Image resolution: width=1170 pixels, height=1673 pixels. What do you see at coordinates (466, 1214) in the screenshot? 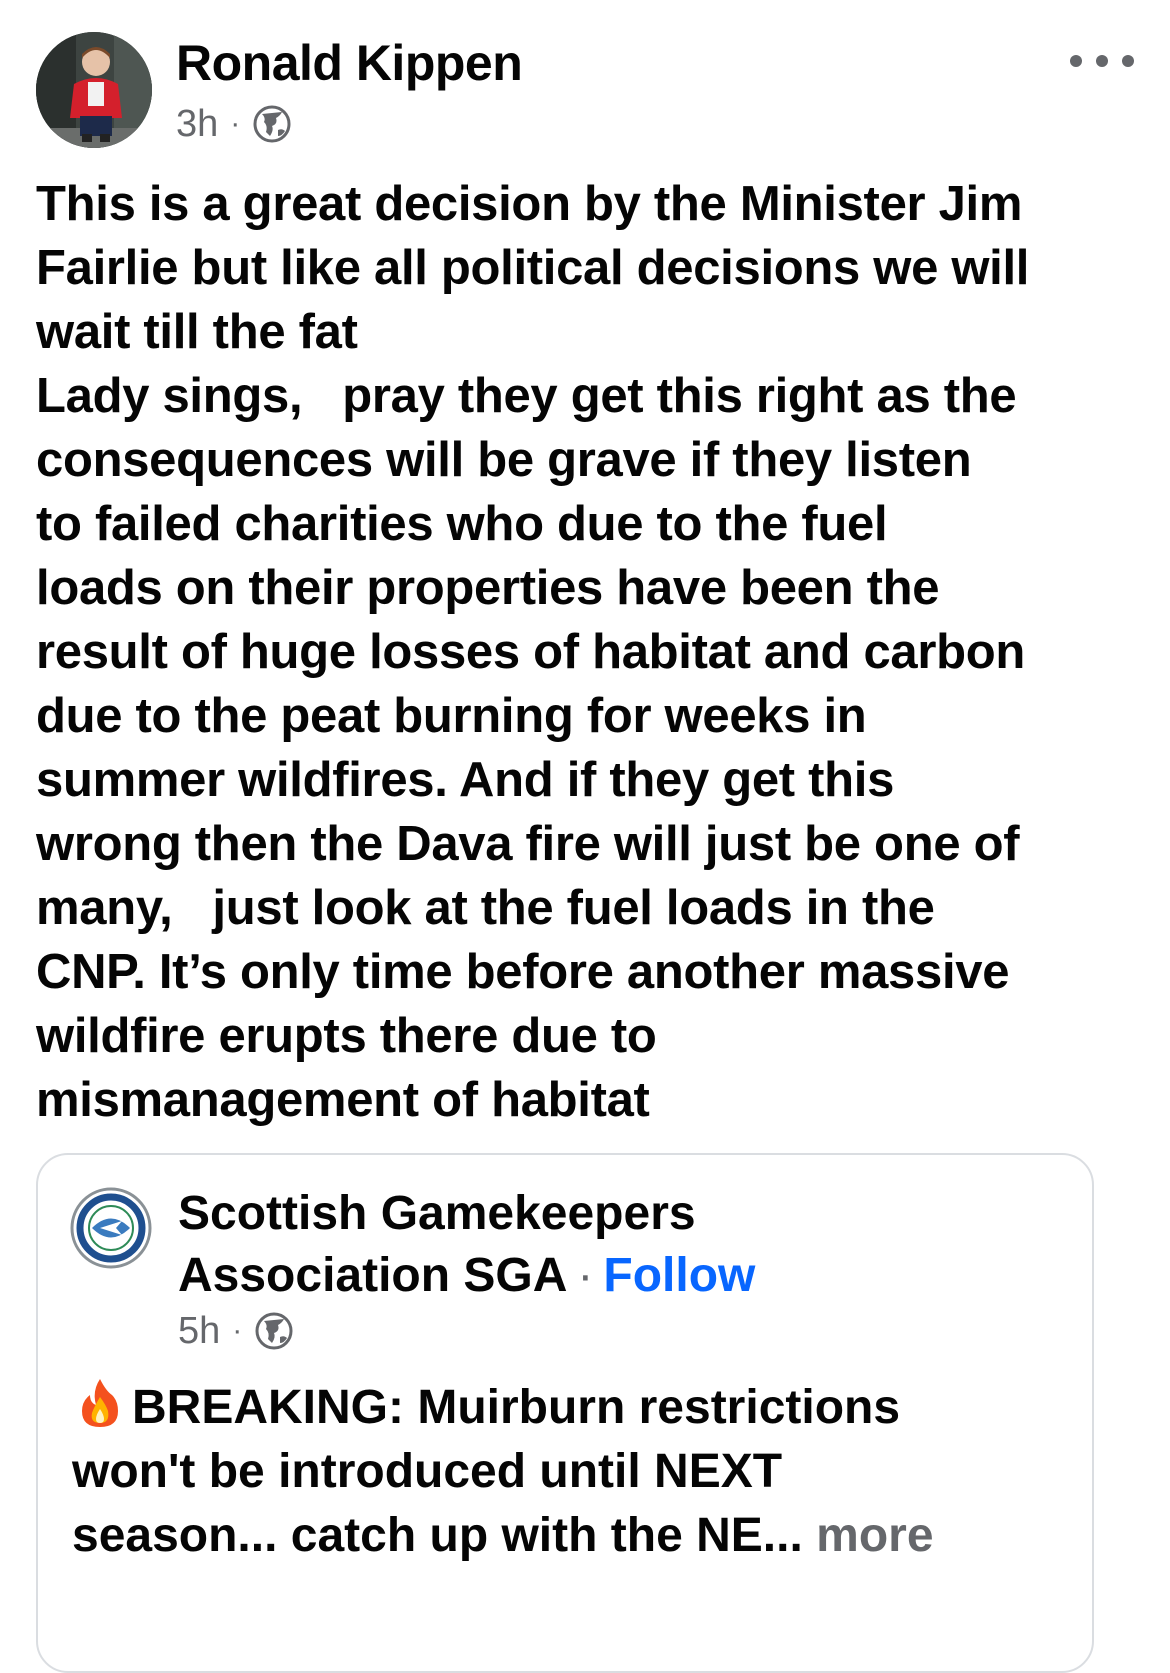
I see `page-name-line: Scottish Gamekeepers` at bounding box center [466, 1214].